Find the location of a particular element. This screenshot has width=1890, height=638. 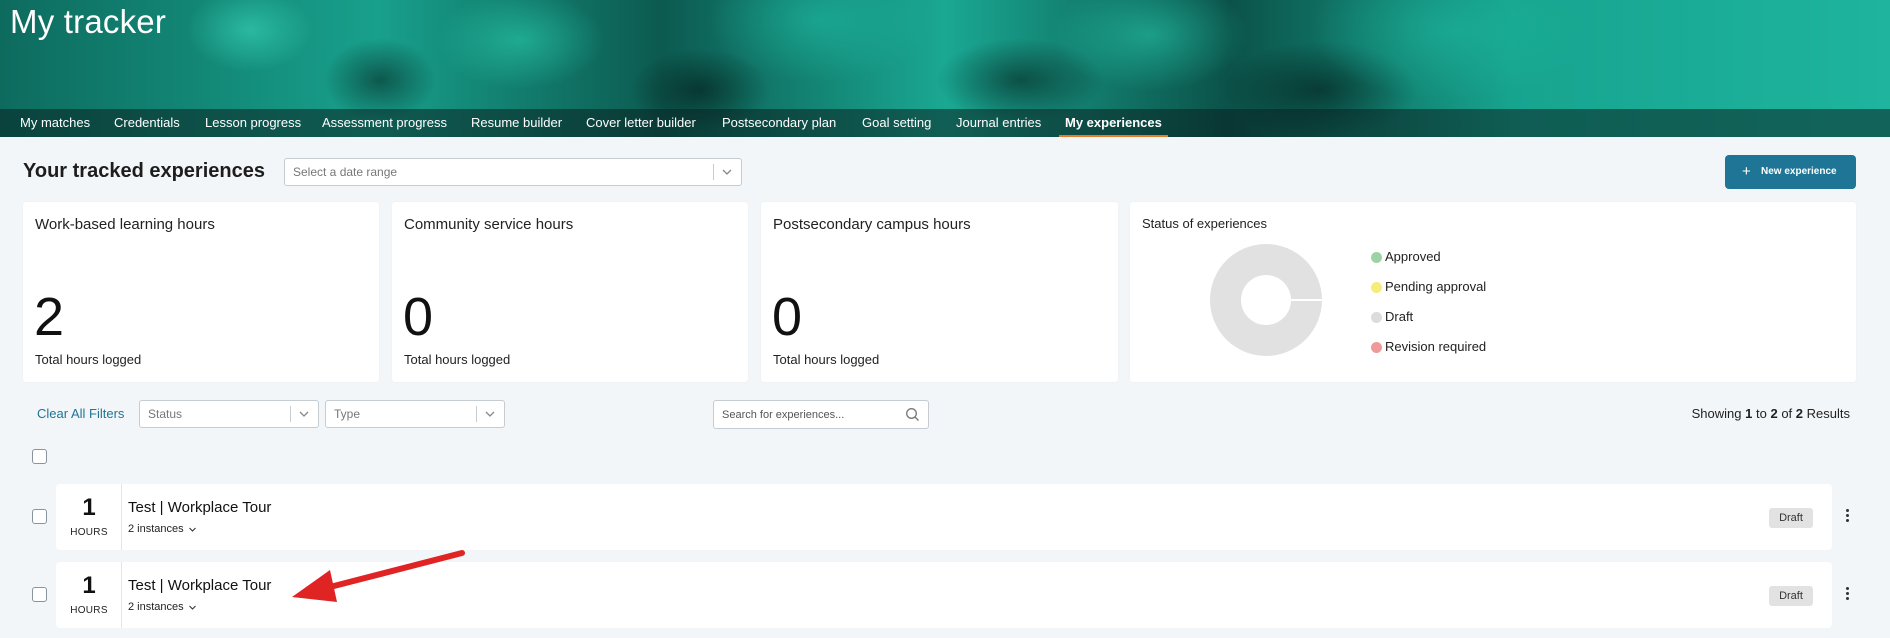

tab-journal-entries: Journal entries is located at coordinates (998, 123).